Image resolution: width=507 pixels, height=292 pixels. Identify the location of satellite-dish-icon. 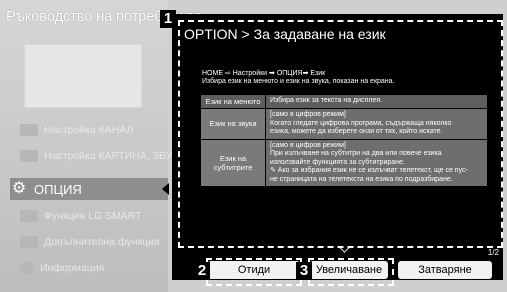
(29, 130).